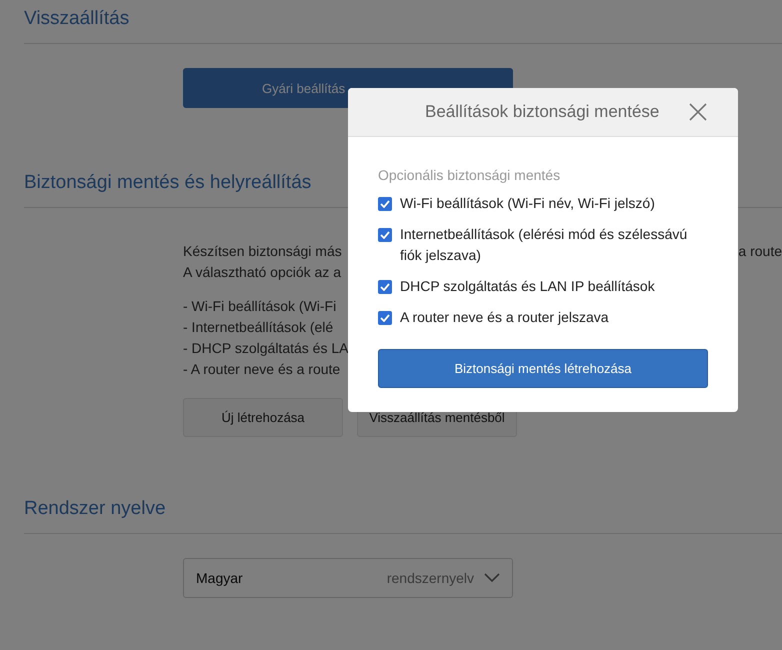 This screenshot has width=782, height=650. What do you see at coordinates (698, 112) in the screenshot?
I see `close-icon` at bounding box center [698, 112].